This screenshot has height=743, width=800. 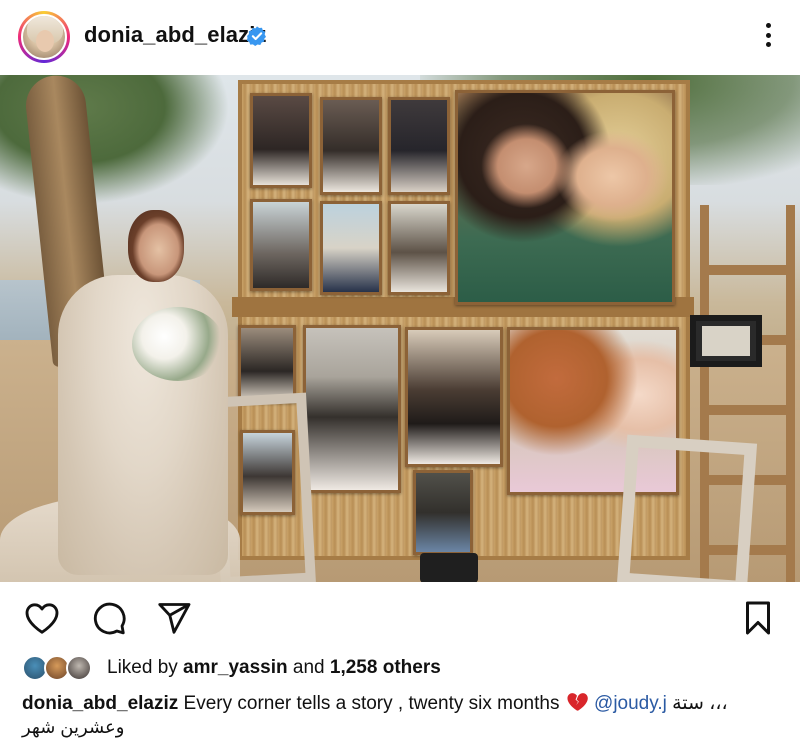 I want to click on likes-count: 1,258 others, so click(x=385, y=667).